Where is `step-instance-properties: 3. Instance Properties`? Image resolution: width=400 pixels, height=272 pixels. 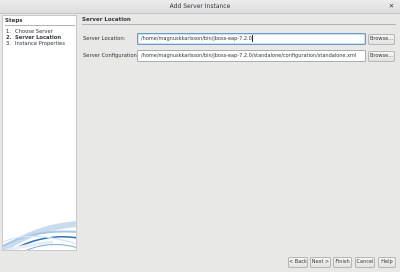 step-instance-properties: 3. Instance Properties is located at coordinates (35, 44).